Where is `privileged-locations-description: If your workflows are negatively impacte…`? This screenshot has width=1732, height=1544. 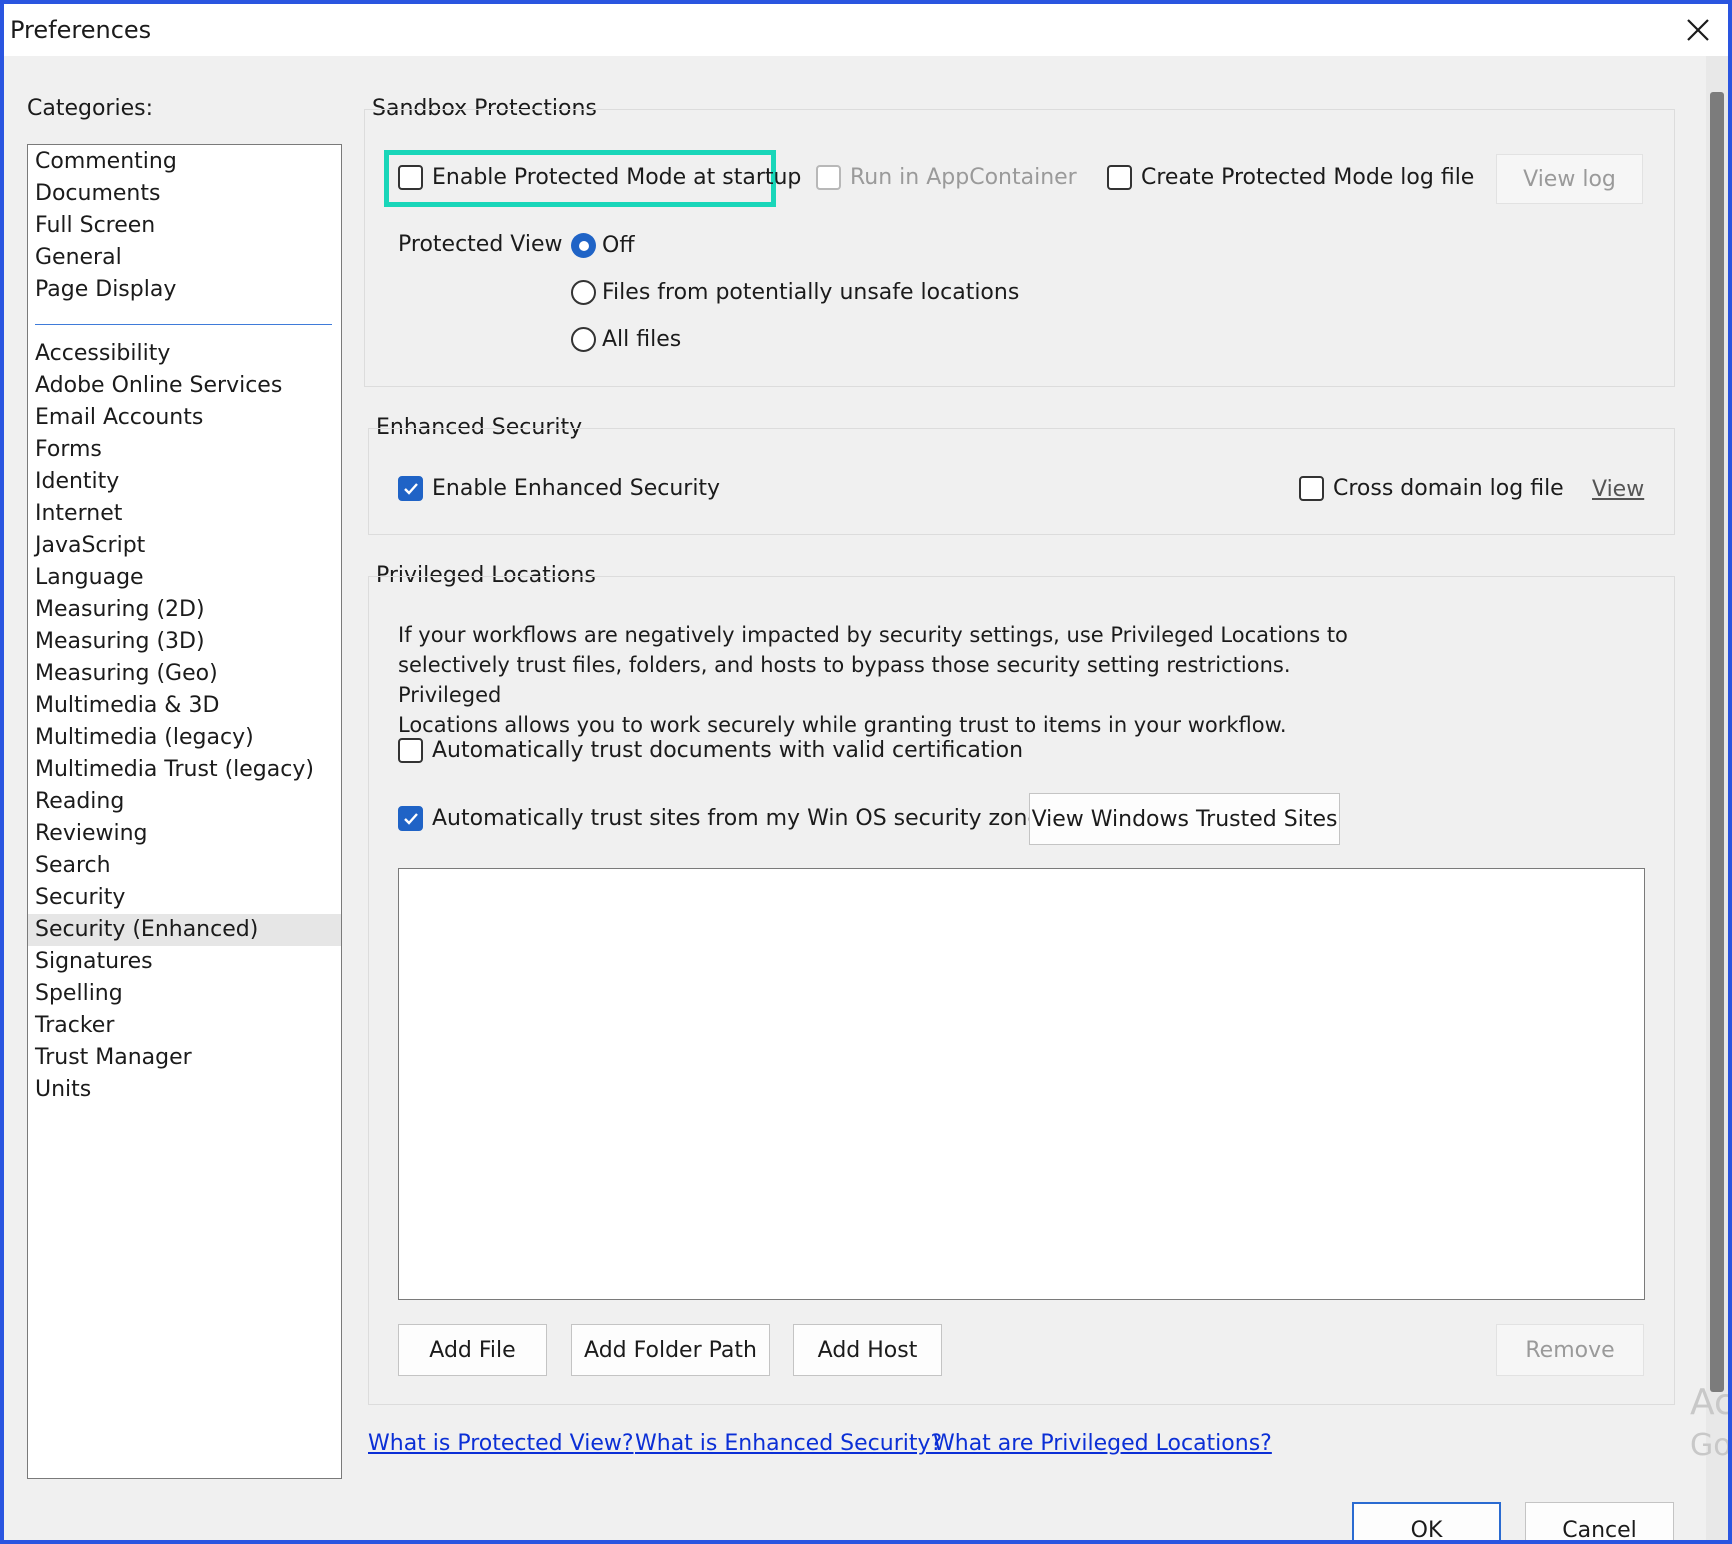
privileged-locations-description: If your workflows are negatively impacte… is located at coordinates (878, 680).